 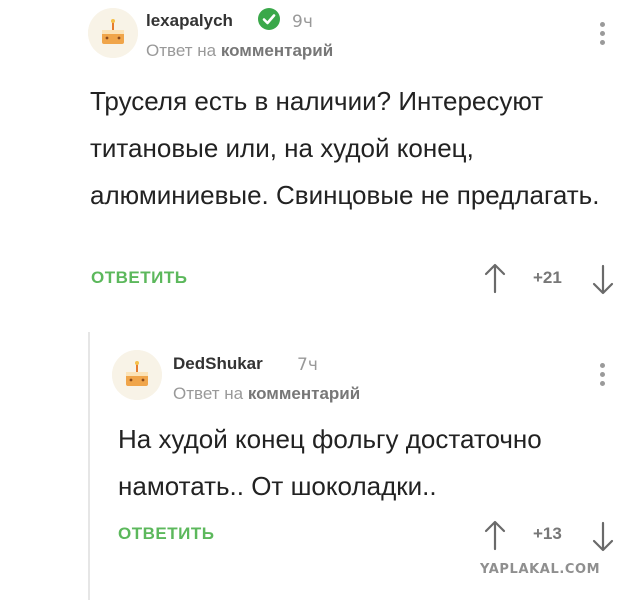 I want to click on timestamp: 9ч, so click(x=302, y=22).